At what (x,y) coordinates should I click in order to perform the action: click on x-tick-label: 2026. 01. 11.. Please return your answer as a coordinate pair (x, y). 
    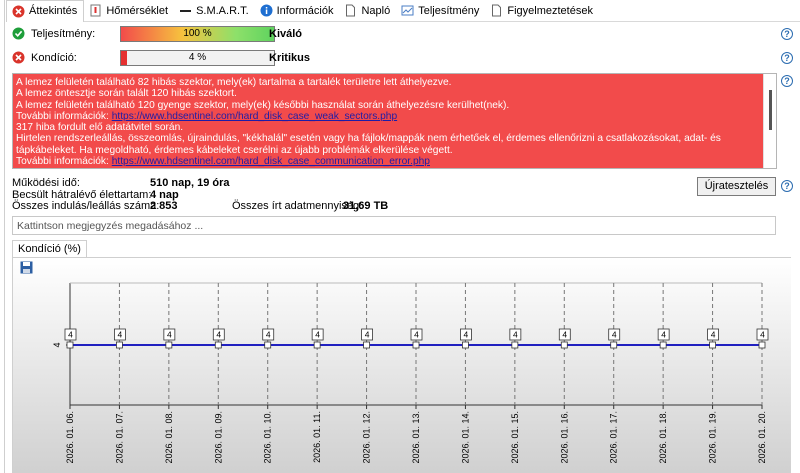
    Looking at the image, I should click on (317, 437).